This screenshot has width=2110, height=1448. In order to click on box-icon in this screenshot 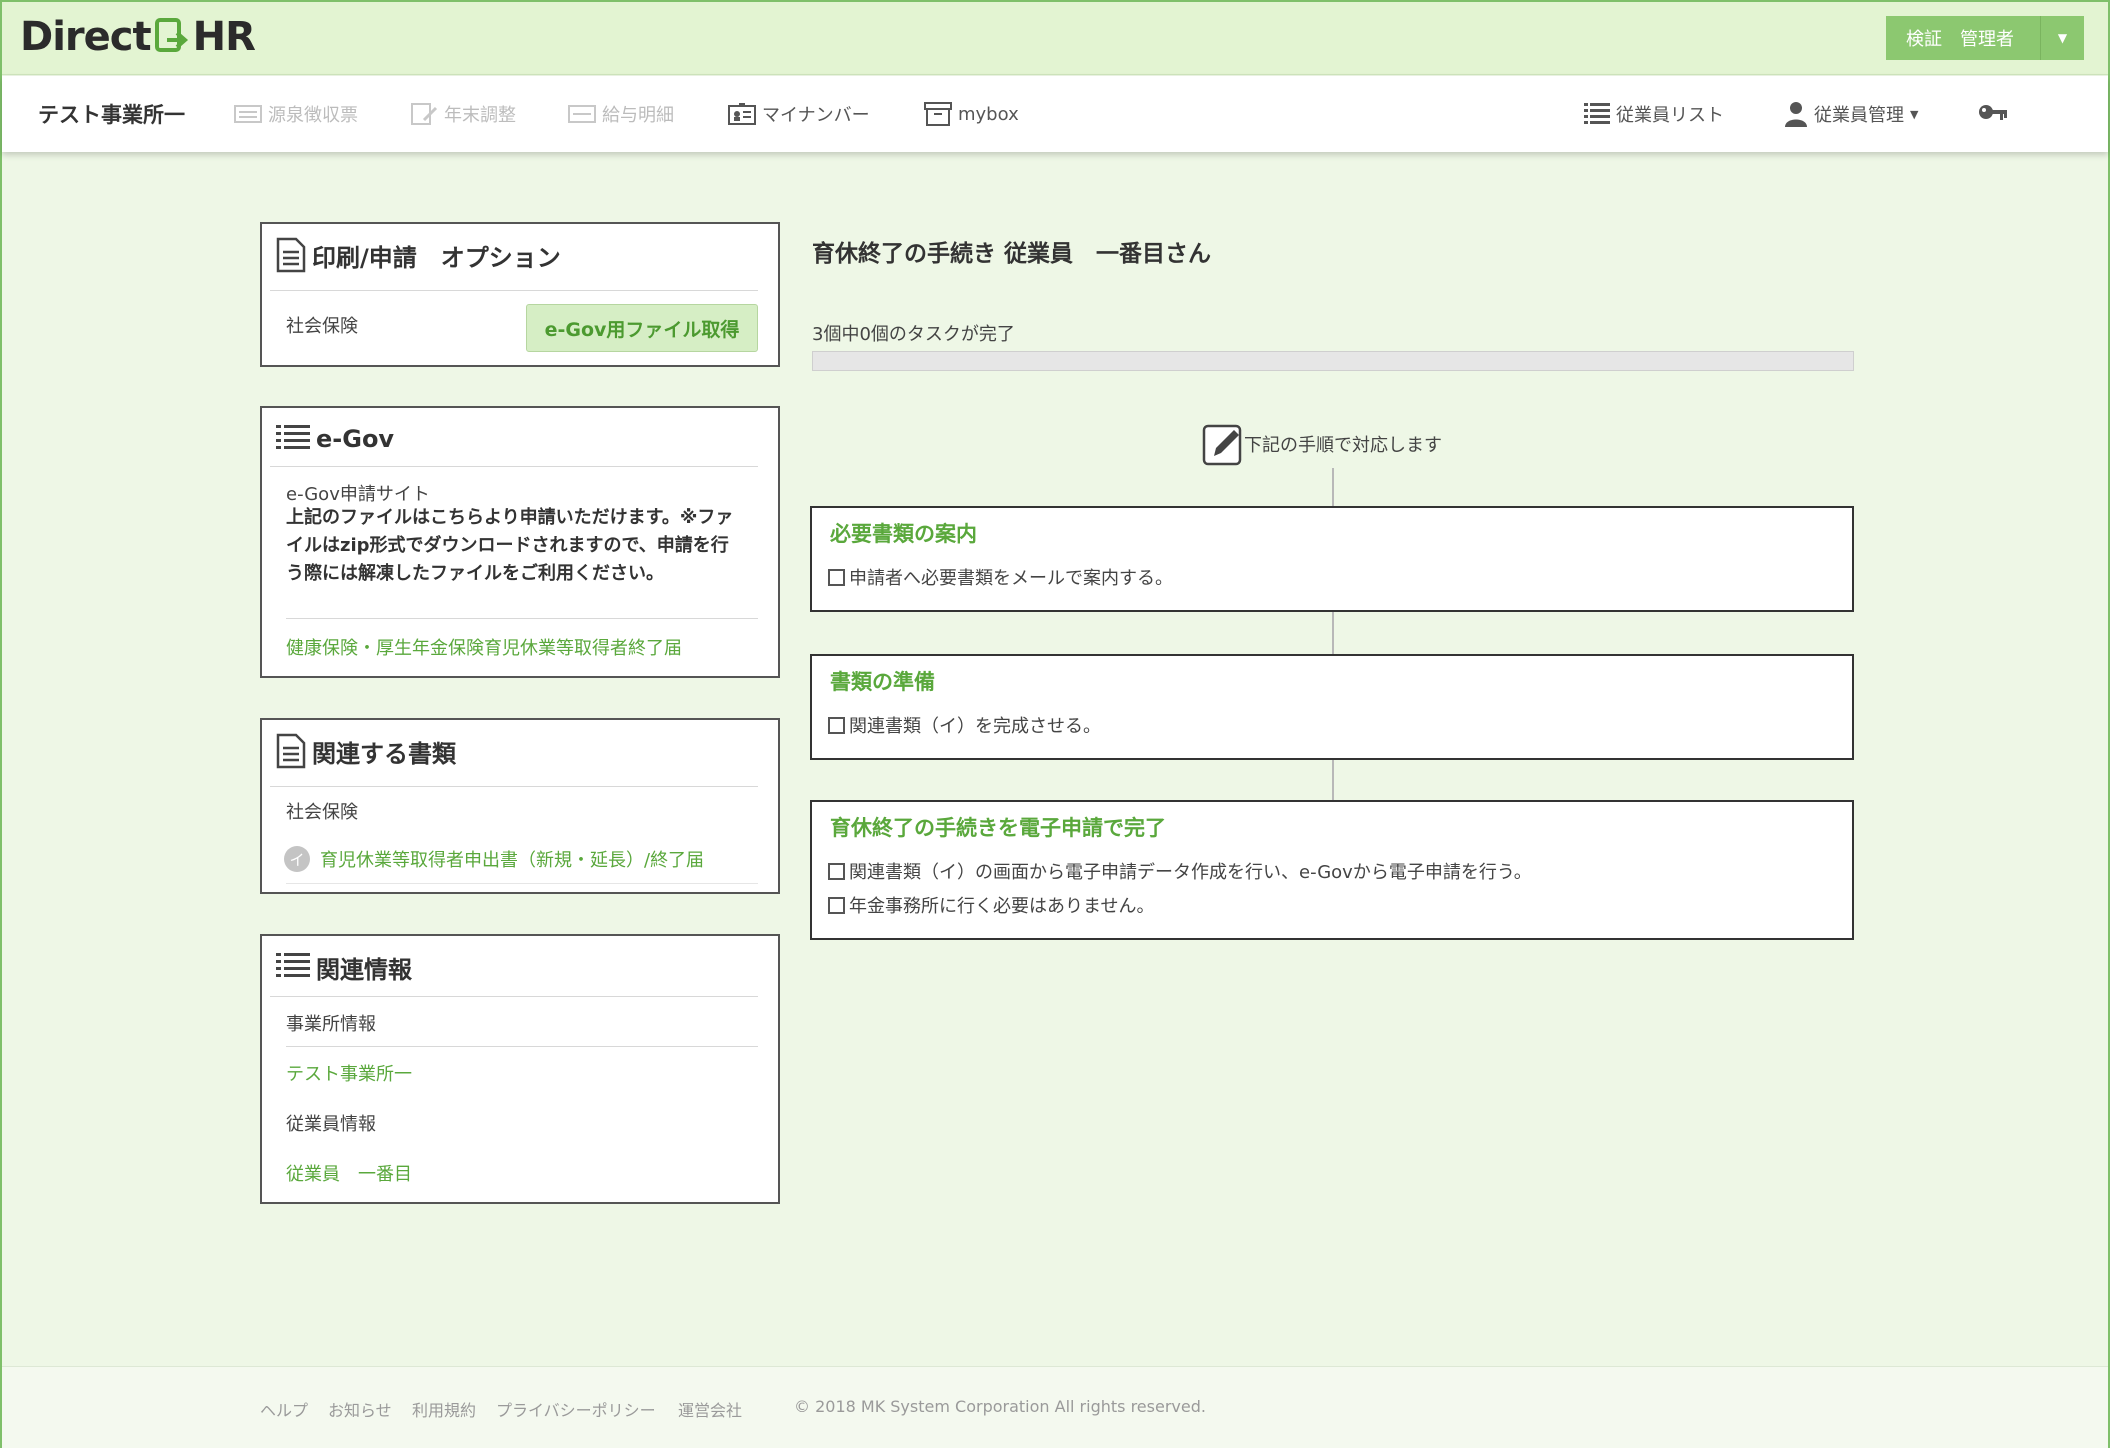, I will do `click(938, 114)`.